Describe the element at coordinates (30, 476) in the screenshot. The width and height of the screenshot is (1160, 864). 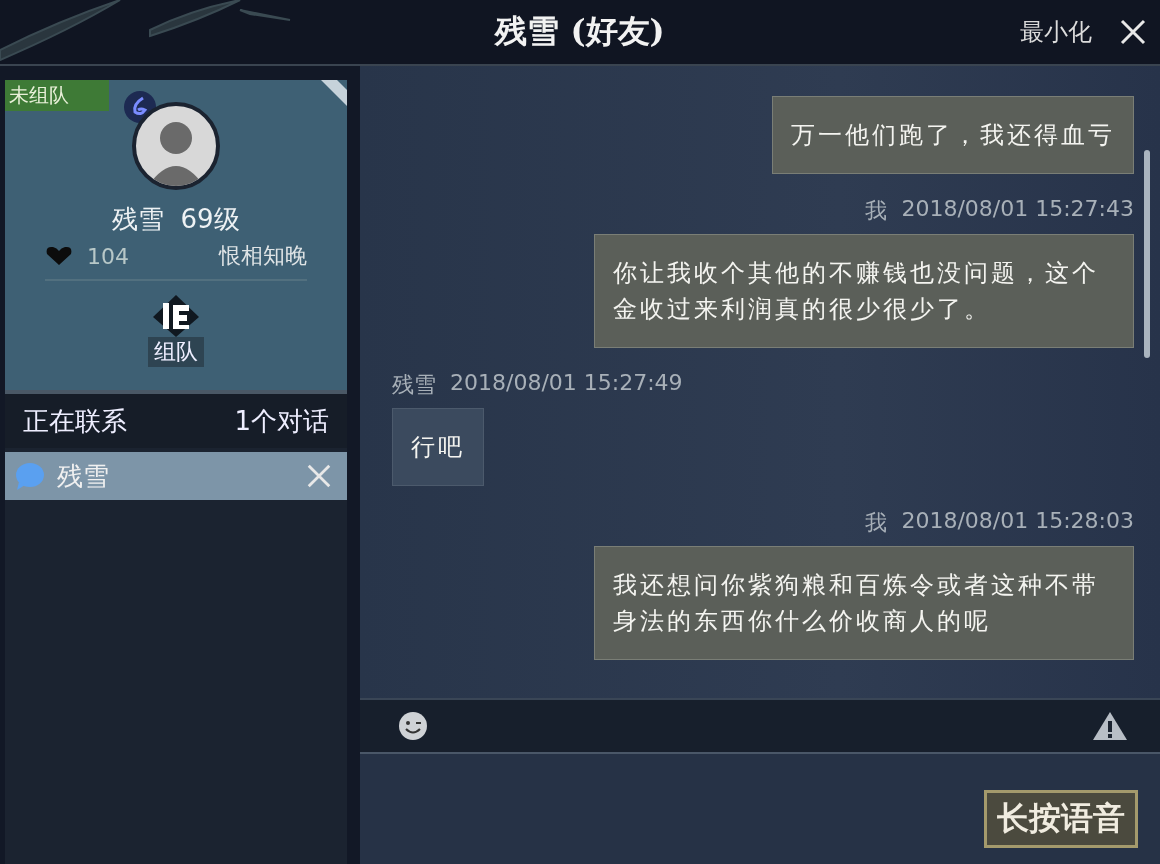
I see `chat-bubble-icon` at that location.